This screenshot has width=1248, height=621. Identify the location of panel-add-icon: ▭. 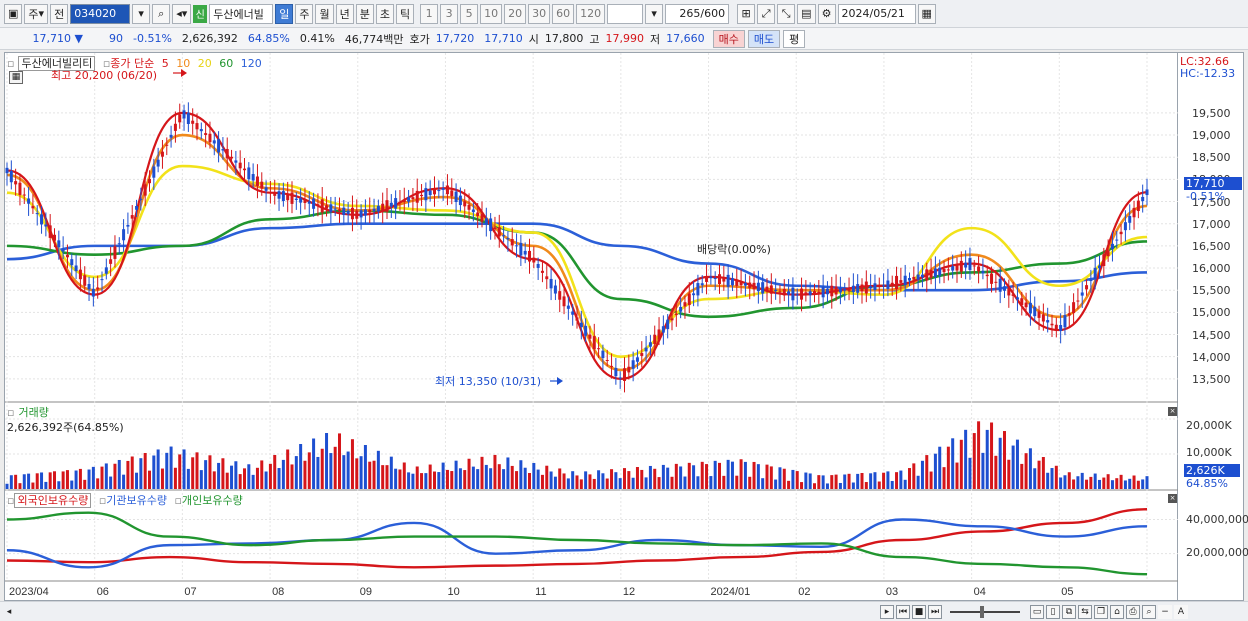
(1037, 611).